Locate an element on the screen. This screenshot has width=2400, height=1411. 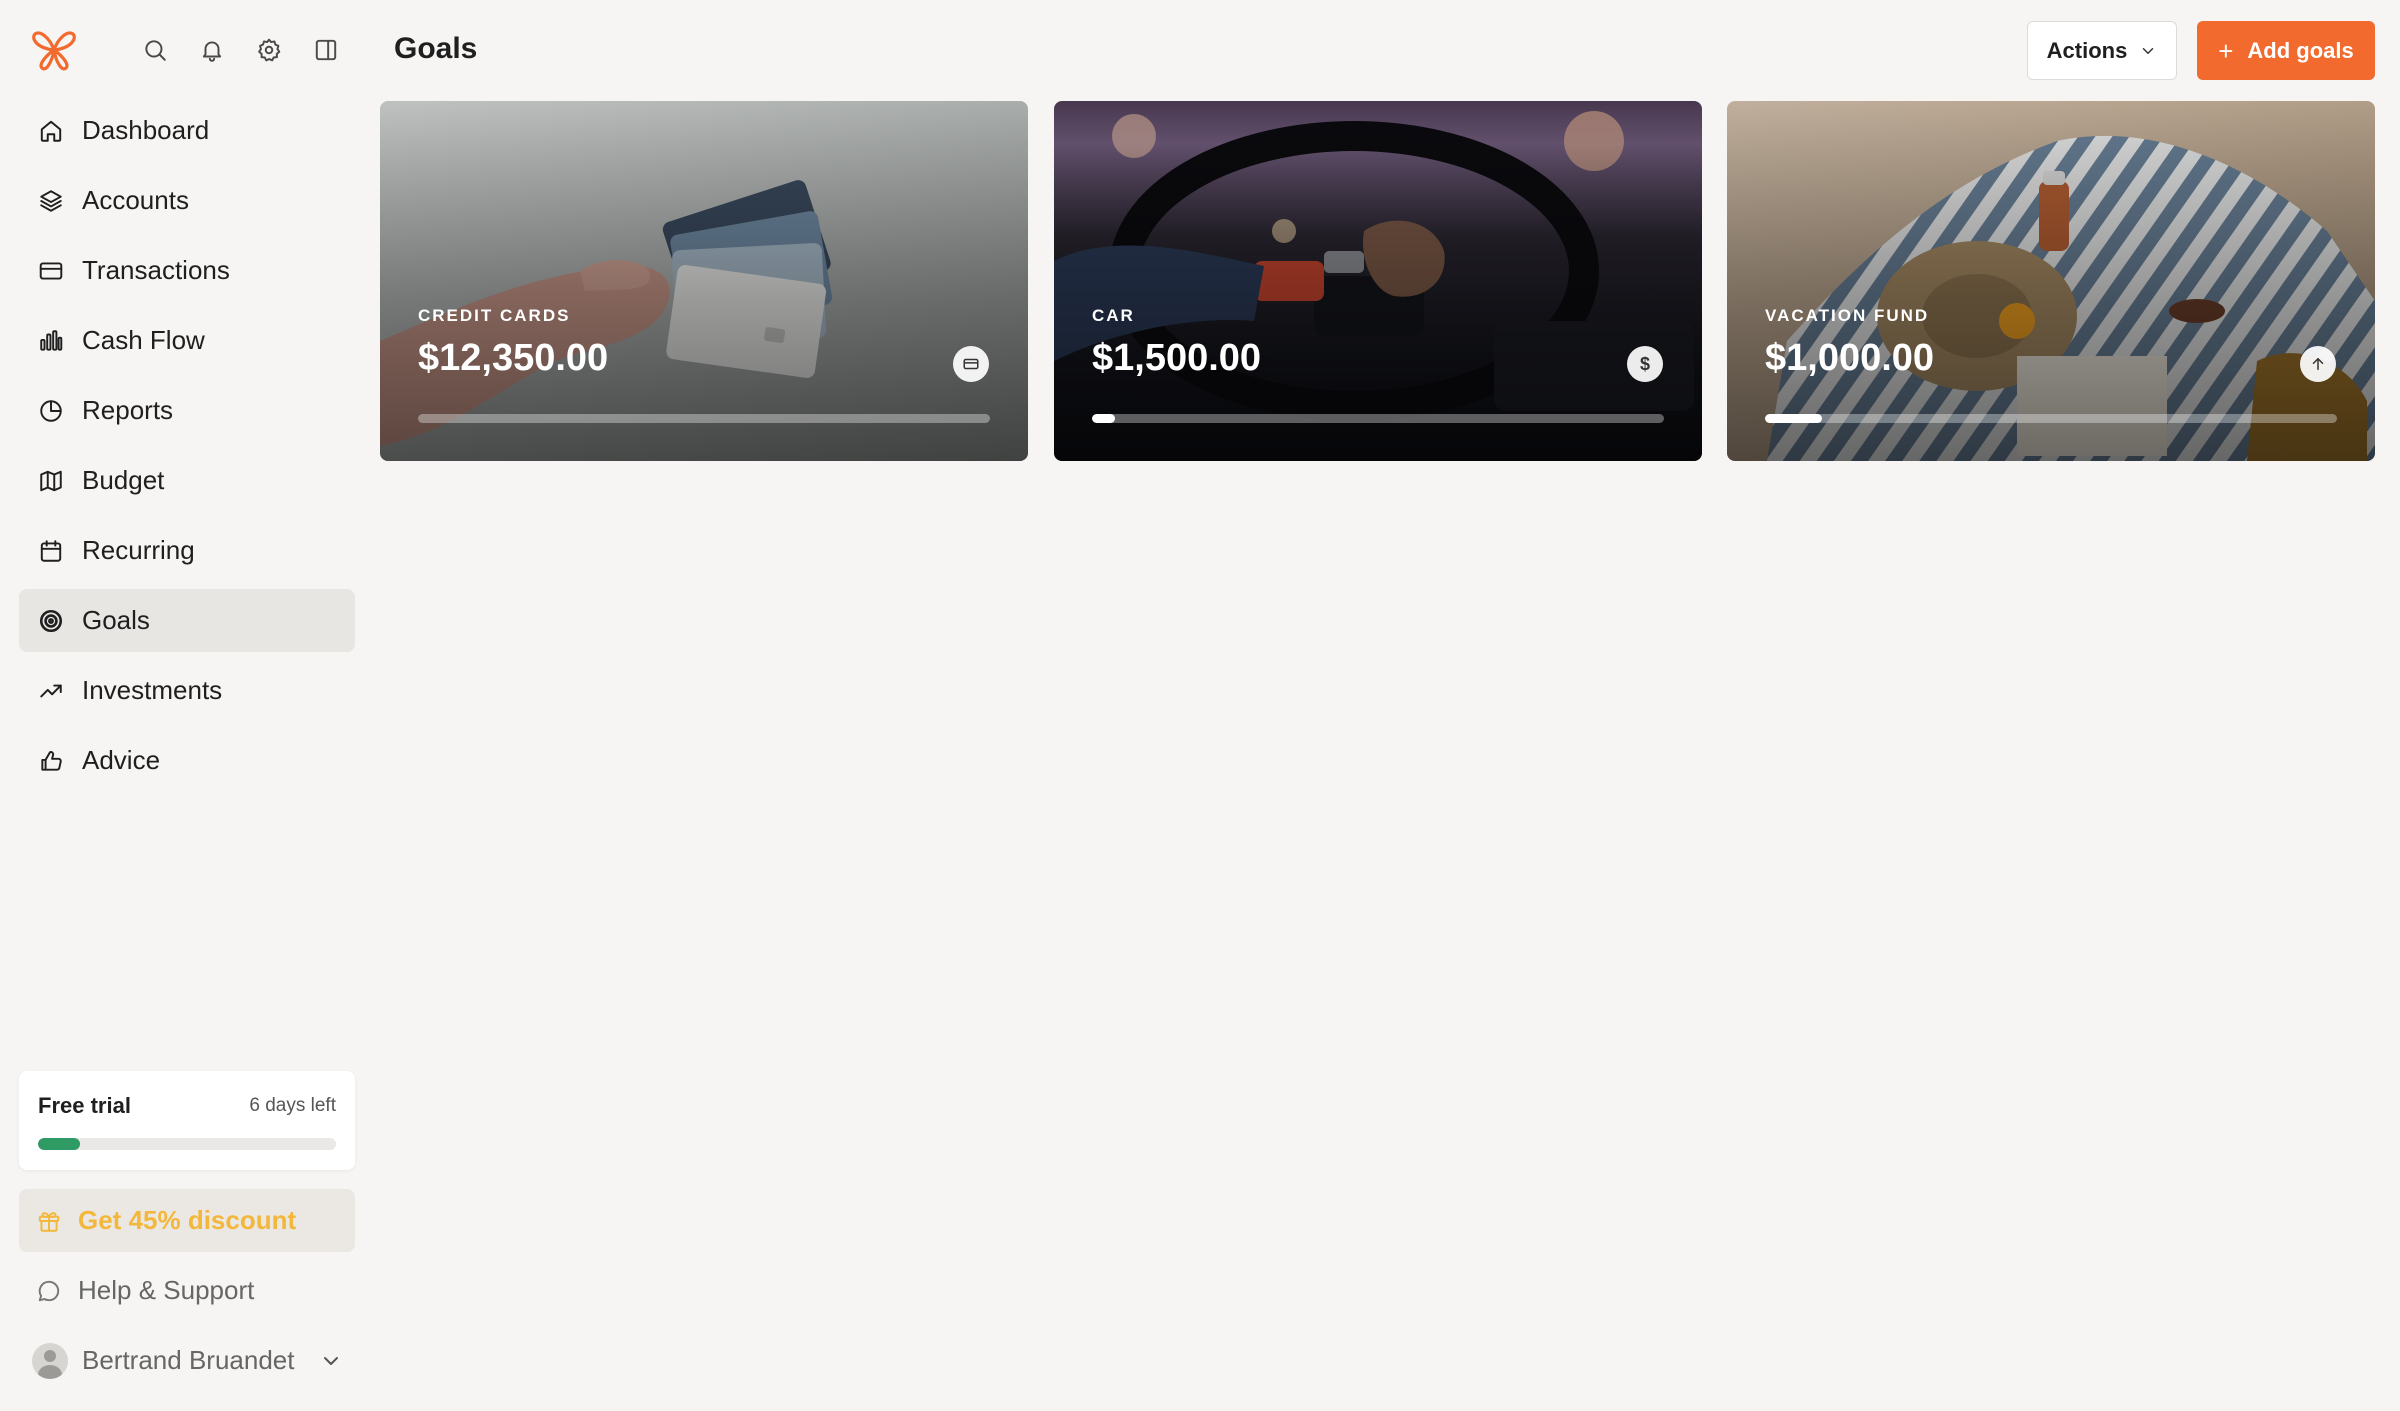
sidebar-item-transactions: Transactions is located at coordinates (187, 270).